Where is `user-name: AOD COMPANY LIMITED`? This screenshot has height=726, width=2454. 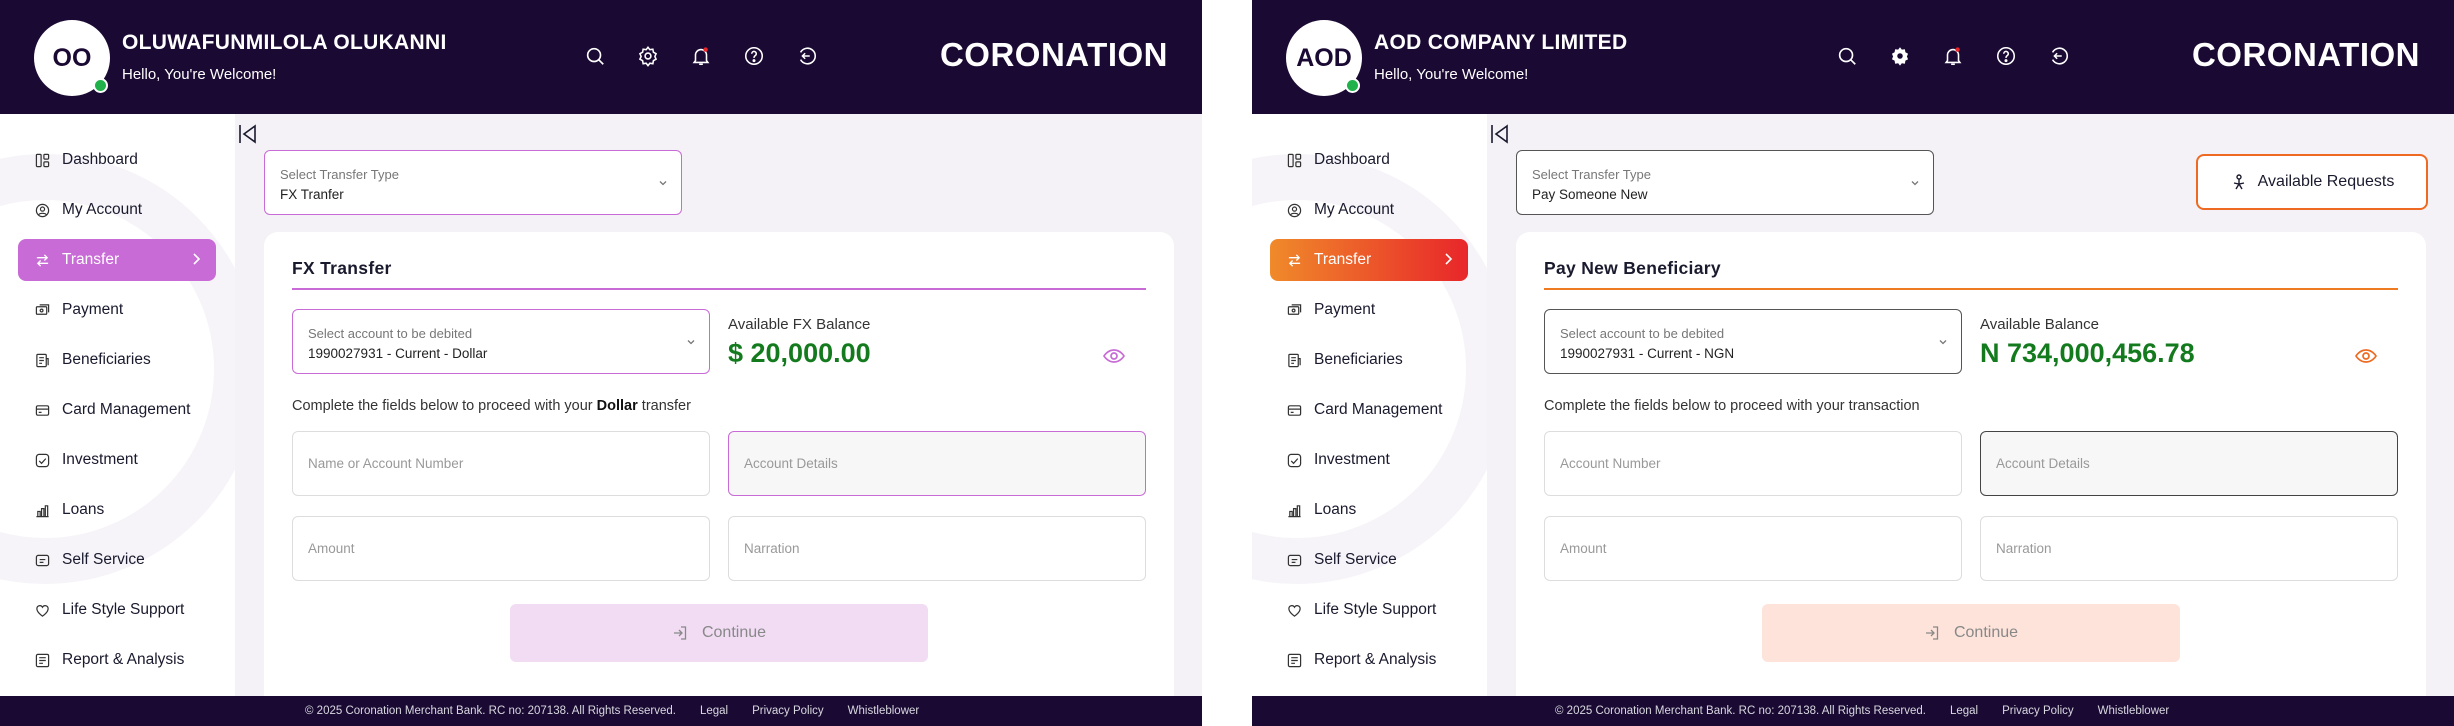
user-name: AOD COMPANY LIMITED is located at coordinates (1501, 42).